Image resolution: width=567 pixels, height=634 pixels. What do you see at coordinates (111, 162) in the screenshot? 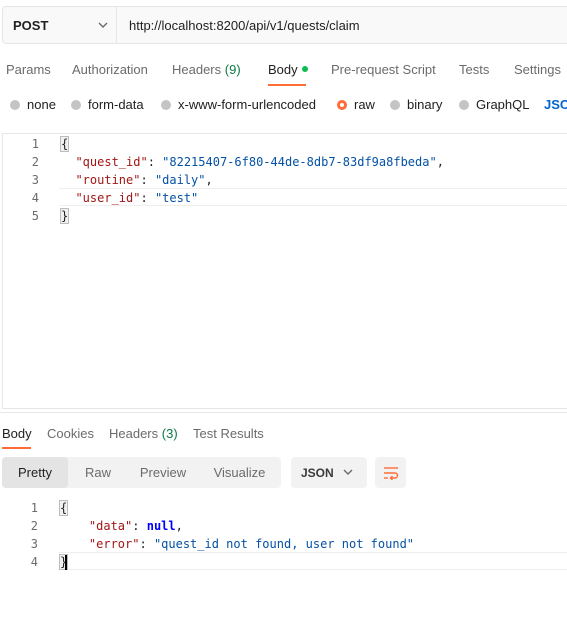
I see `json-key: "quest_id"` at bounding box center [111, 162].